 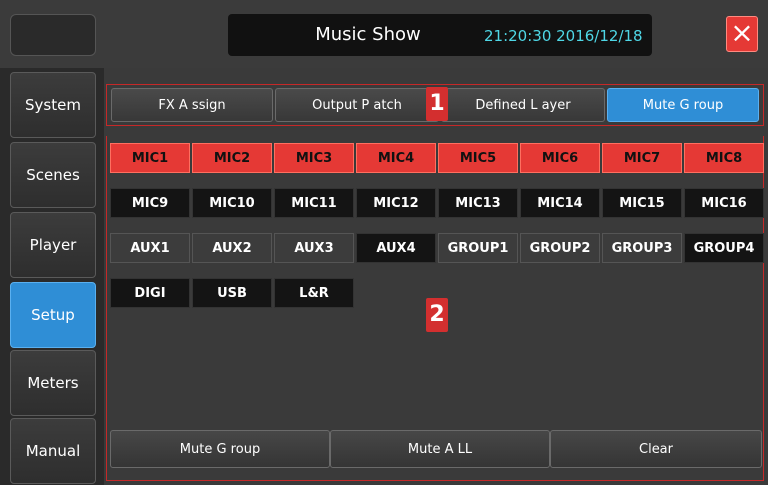 I want to click on tab-fx-assign: FX A ssign, so click(x=192, y=105).